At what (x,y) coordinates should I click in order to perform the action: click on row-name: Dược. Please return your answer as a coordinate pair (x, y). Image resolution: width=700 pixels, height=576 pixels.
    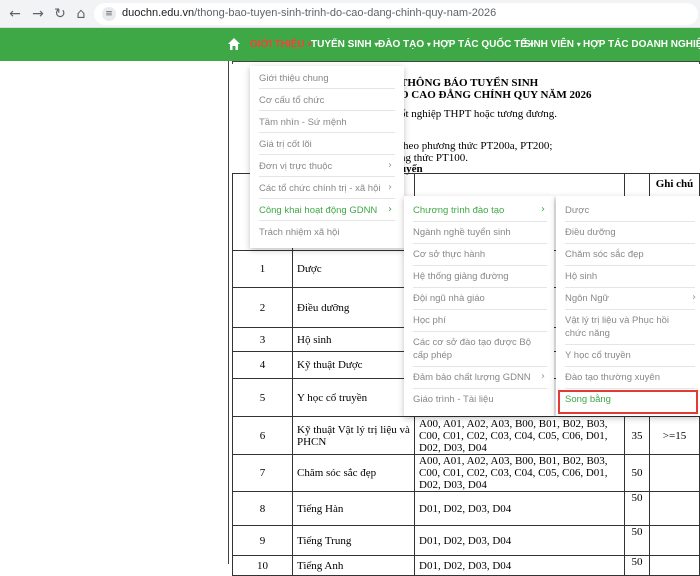
    Looking at the image, I should click on (353, 269).